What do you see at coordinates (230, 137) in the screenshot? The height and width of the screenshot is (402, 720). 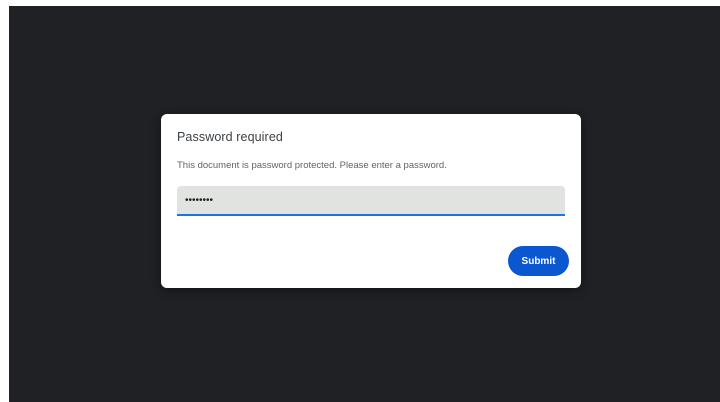 I see `dialog-title: Password required` at bounding box center [230, 137].